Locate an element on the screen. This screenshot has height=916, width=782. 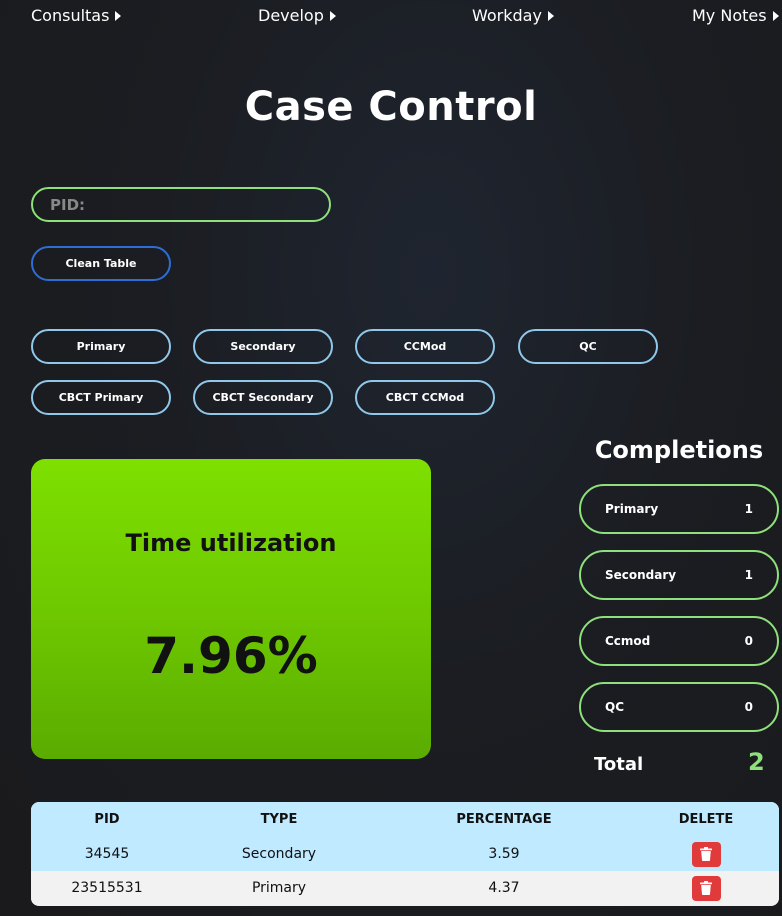
time-utilization-label: Time utilization is located at coordinates (231, 543).